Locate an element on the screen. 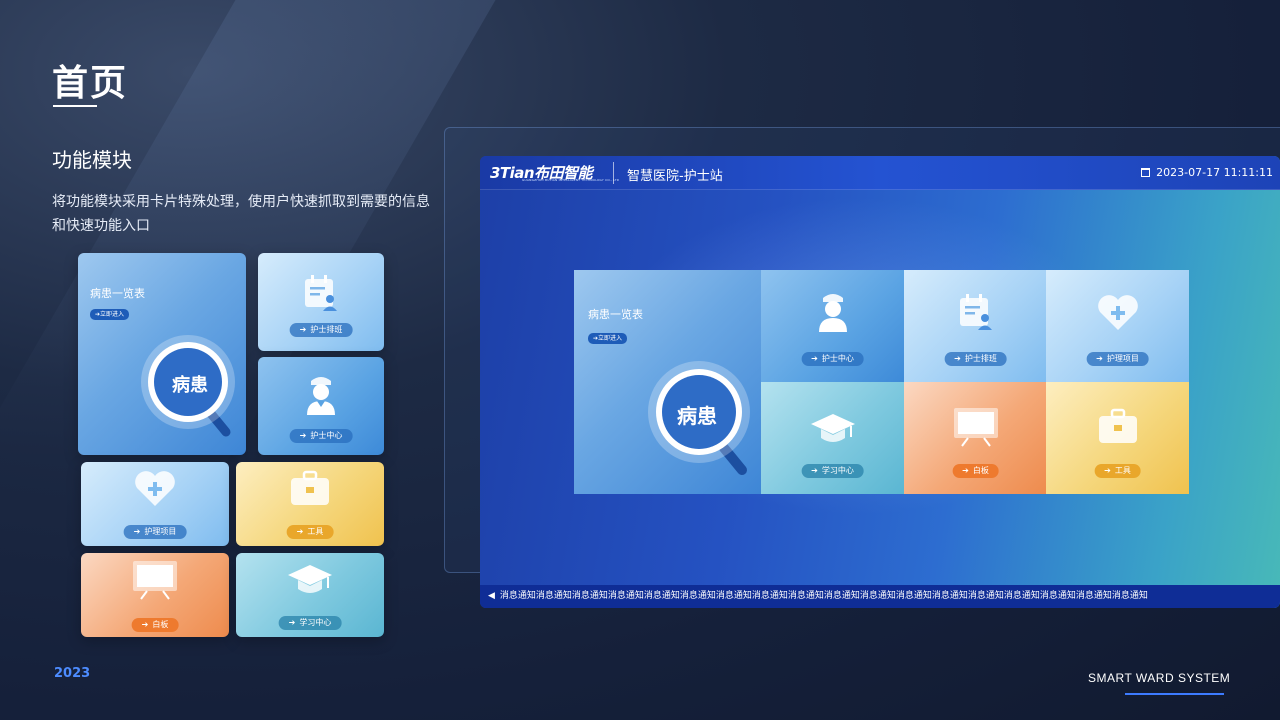 The height and width of the screenshot is (720, 1280). brand-underline is located at coordinates (1174, 694).